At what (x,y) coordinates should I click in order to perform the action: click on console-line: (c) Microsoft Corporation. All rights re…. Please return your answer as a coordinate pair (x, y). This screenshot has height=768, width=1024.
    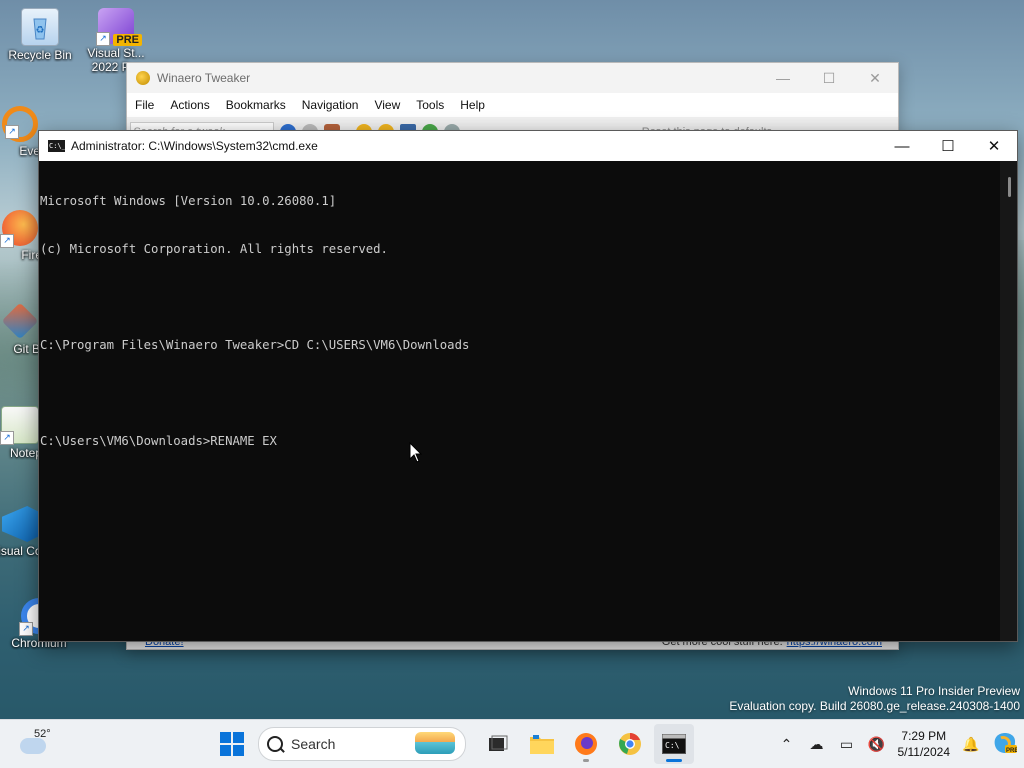
    Looking at the image, I should click on (214, 249).